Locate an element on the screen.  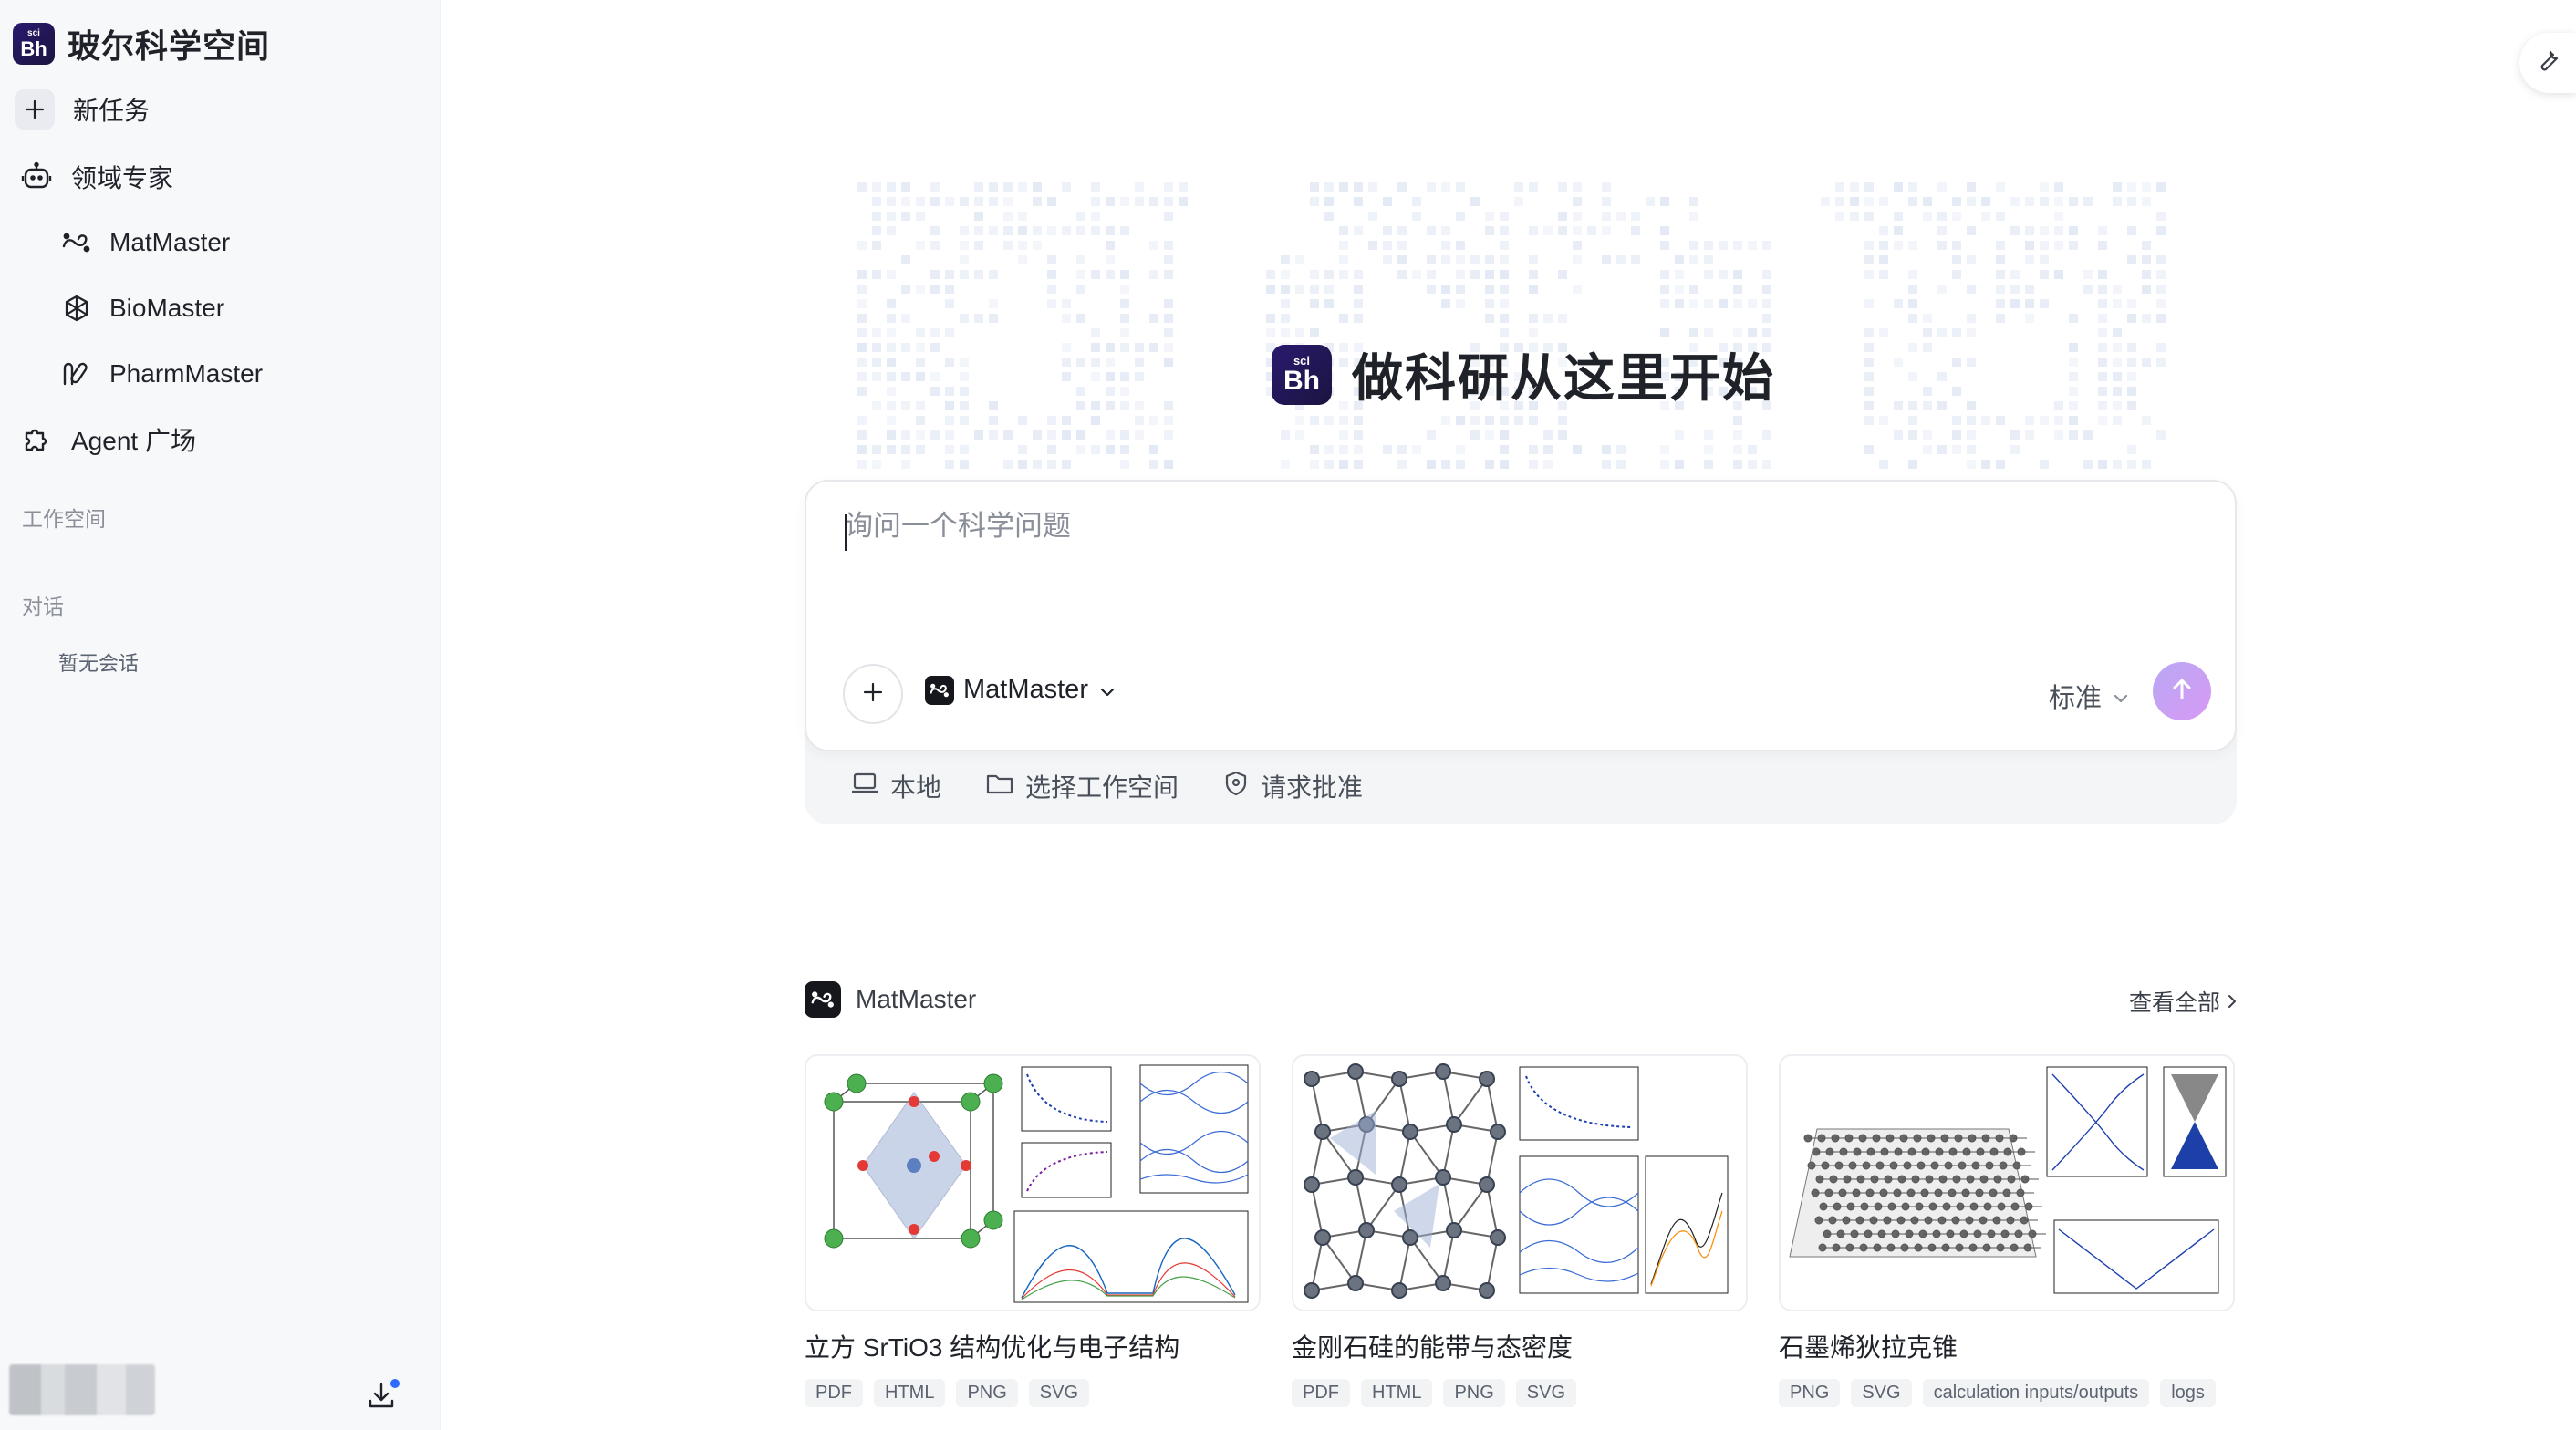
local-environment-button: 本地 is located at coordinates (895, 786).